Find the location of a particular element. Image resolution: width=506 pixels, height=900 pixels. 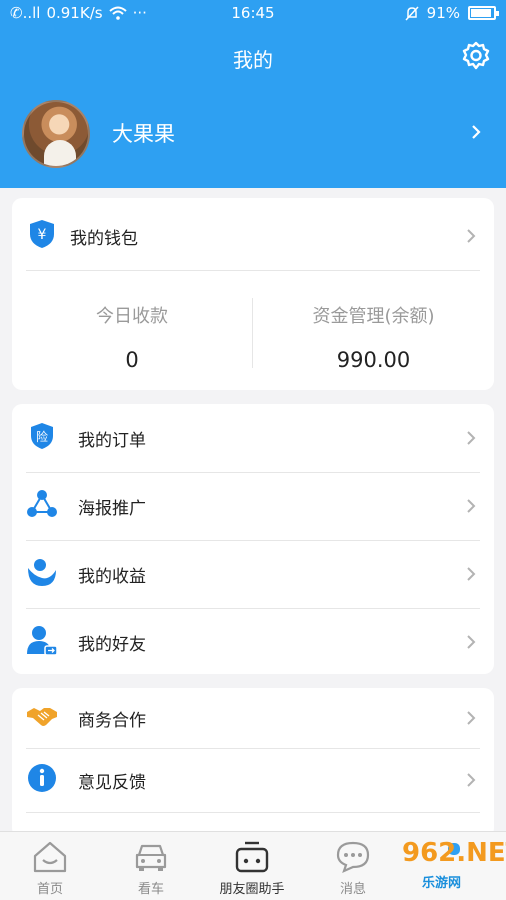

battery-percent: 91% is located at coordinates (443, 13).